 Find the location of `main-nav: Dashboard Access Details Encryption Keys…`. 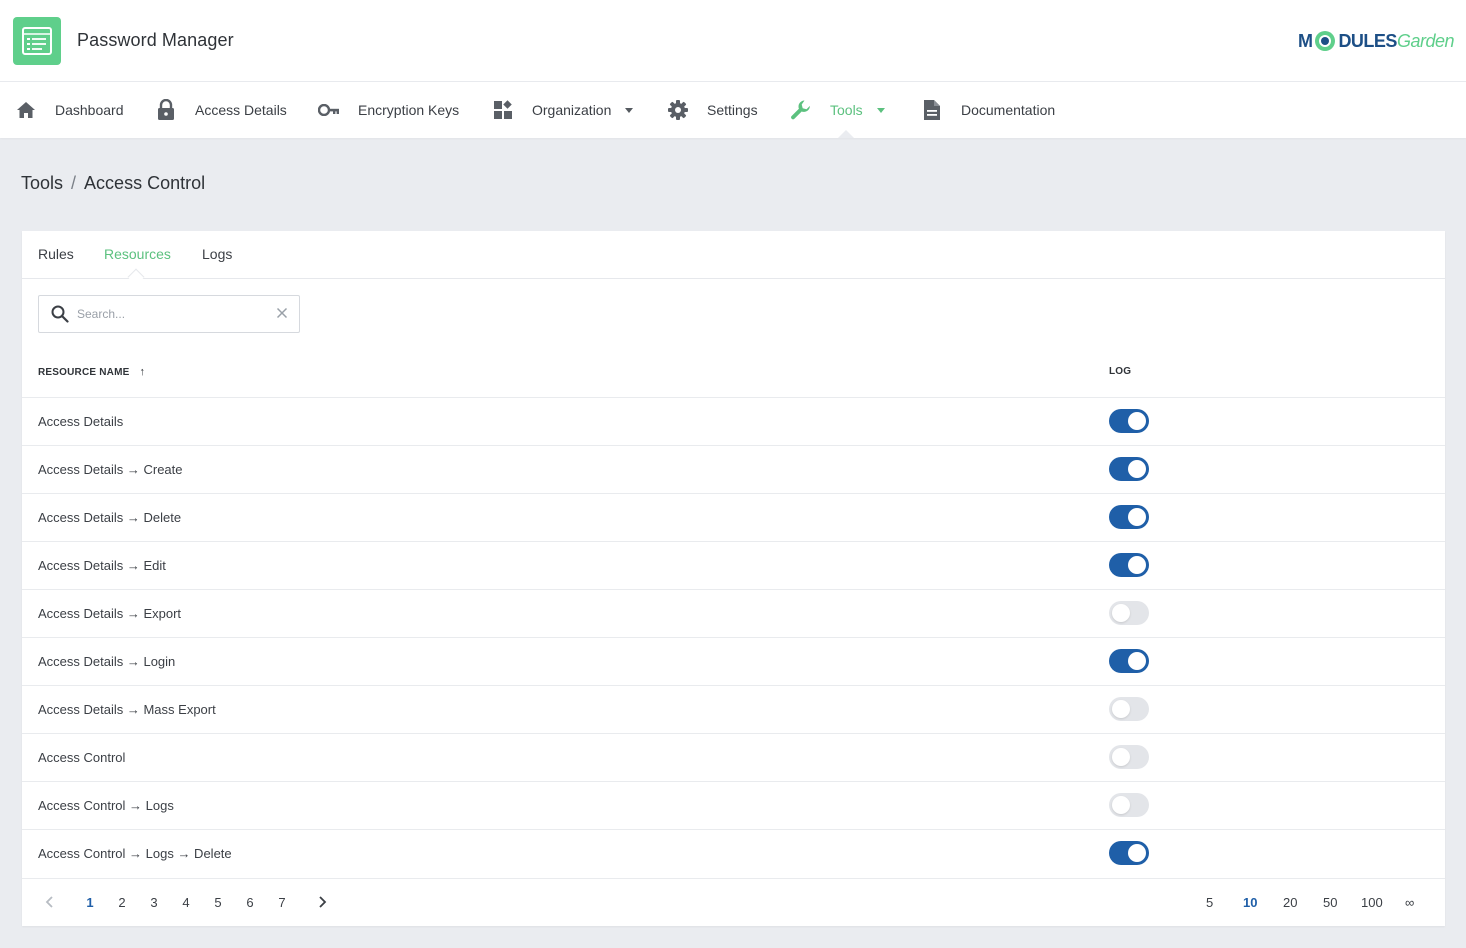

main-nav: Dashboard Access Details Encryption Keys… is located at coordinates (733, 110).